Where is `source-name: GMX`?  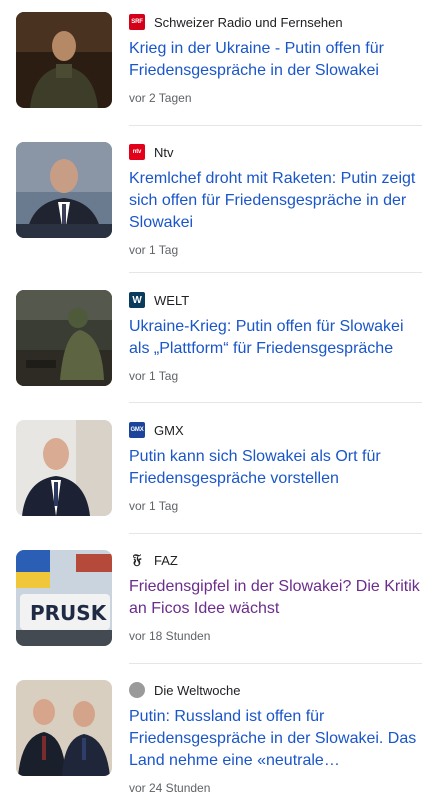 source-name: GMX is located at coordinates (169, 430).